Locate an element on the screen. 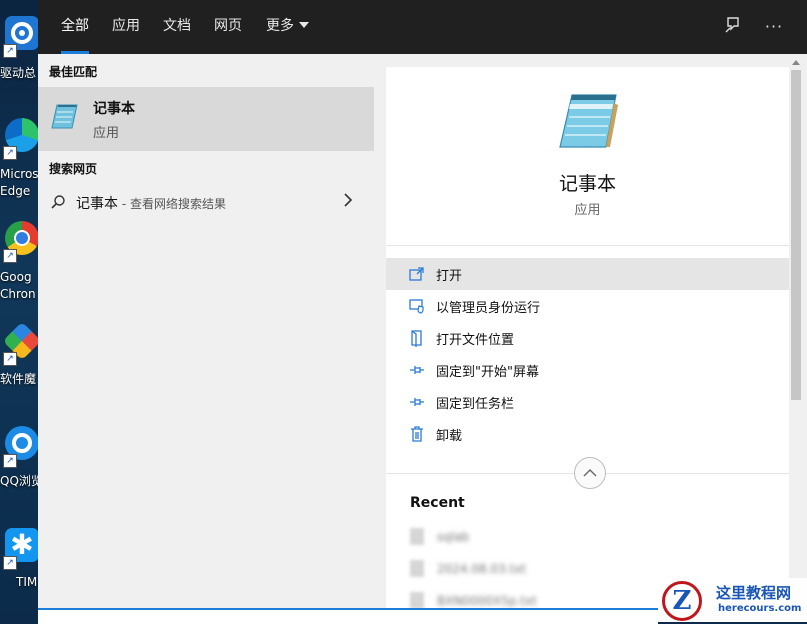  action-label: 打开 is located at coordinates (449, 276).